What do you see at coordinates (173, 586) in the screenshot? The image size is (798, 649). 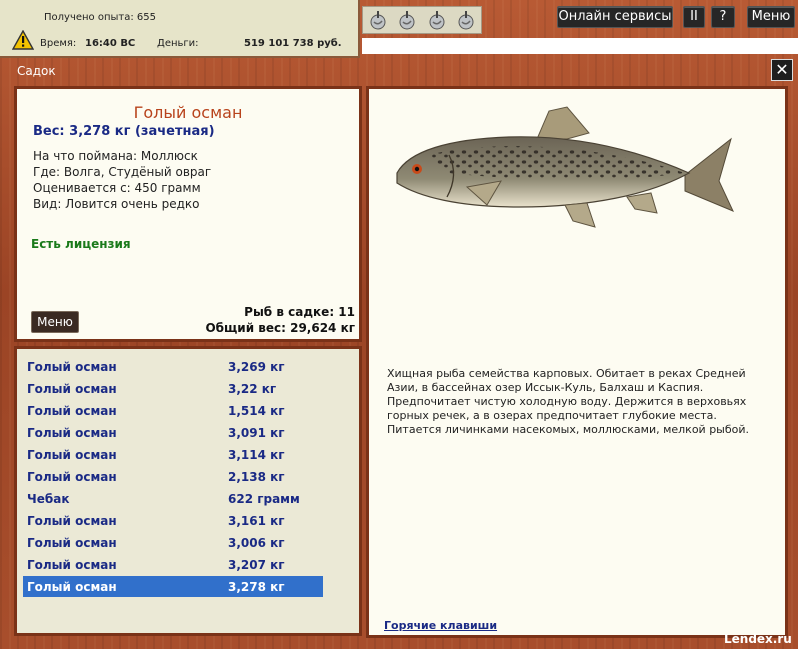 I see `catch-list-row: Голый осман 3,278 кг` at bounding box center [173, 586].